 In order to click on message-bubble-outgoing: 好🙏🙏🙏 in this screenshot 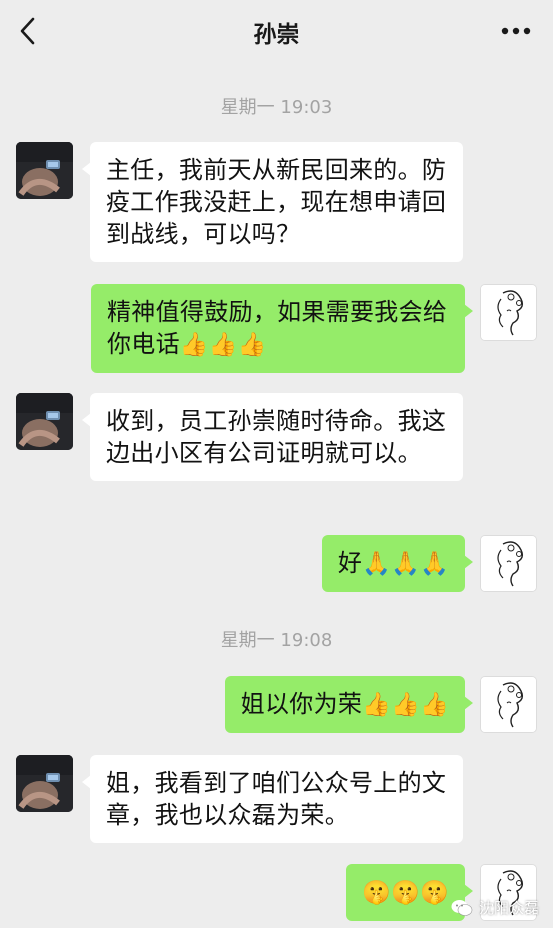, I will do `click(397, 563)`.